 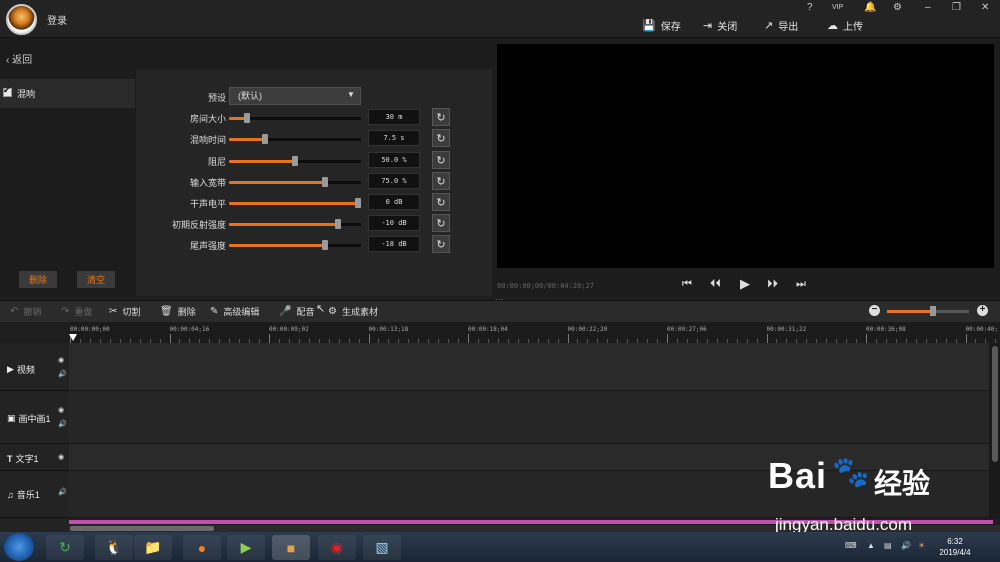 What do you see at coordinates (19, 58) in the screenshot?
I see `back-button: ‹ 返回` at bounding box center [19, 58].